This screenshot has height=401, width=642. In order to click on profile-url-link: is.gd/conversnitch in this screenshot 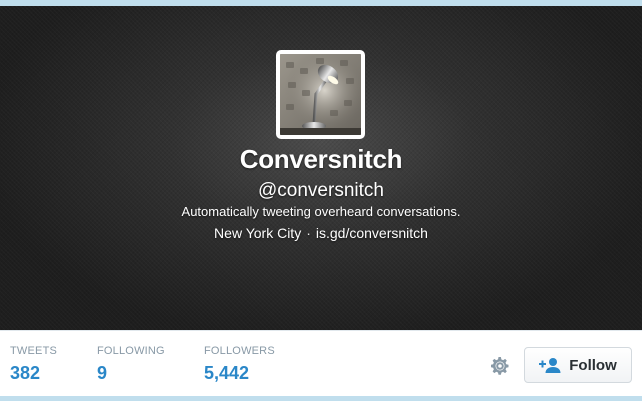, I will do `click(372, 233)`.